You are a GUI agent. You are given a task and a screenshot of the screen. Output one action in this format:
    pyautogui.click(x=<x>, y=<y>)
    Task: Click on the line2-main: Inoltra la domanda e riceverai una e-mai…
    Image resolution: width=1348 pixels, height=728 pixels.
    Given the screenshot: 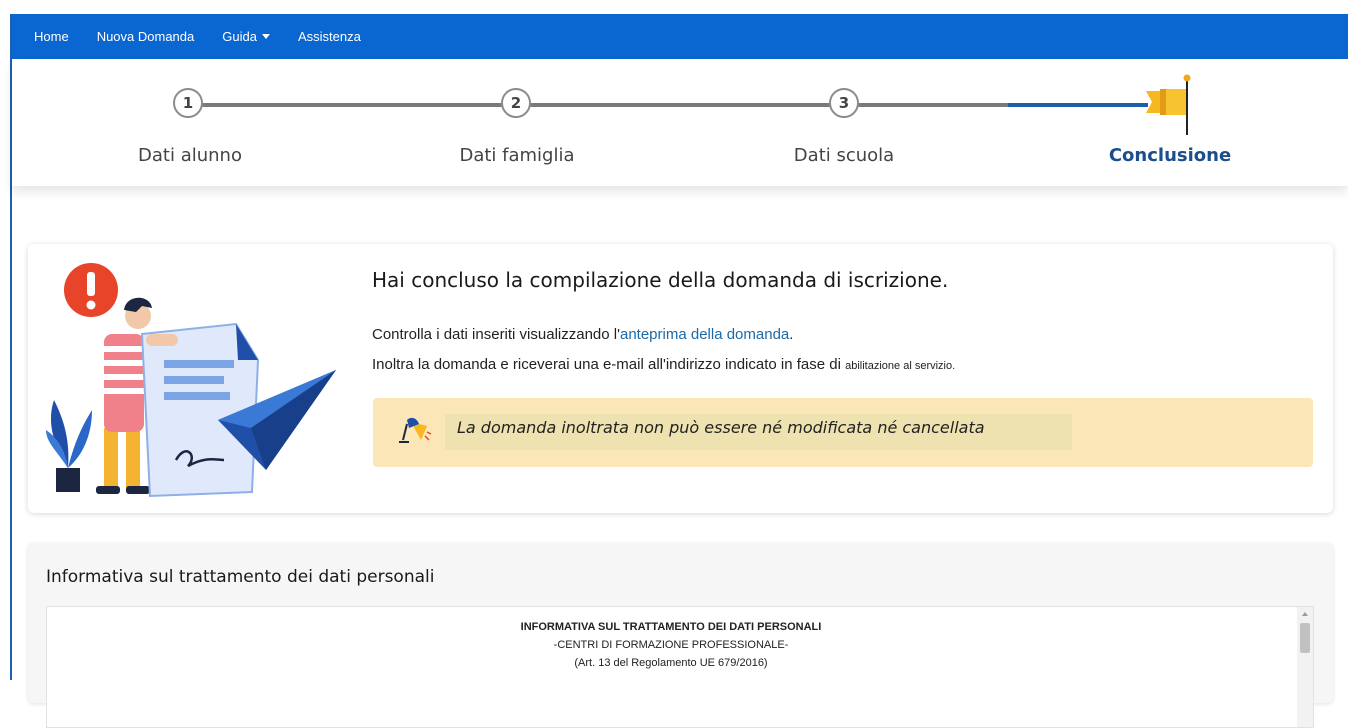 What is the action you would take?
    pyautogui.click(x=609, y=364)
    